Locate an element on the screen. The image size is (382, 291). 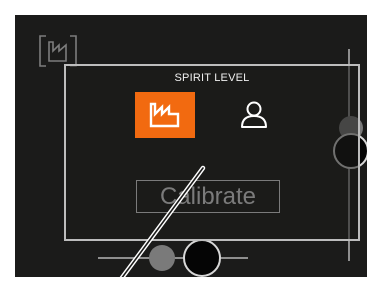
factory-mode-button is located at coordinates (165, 115).